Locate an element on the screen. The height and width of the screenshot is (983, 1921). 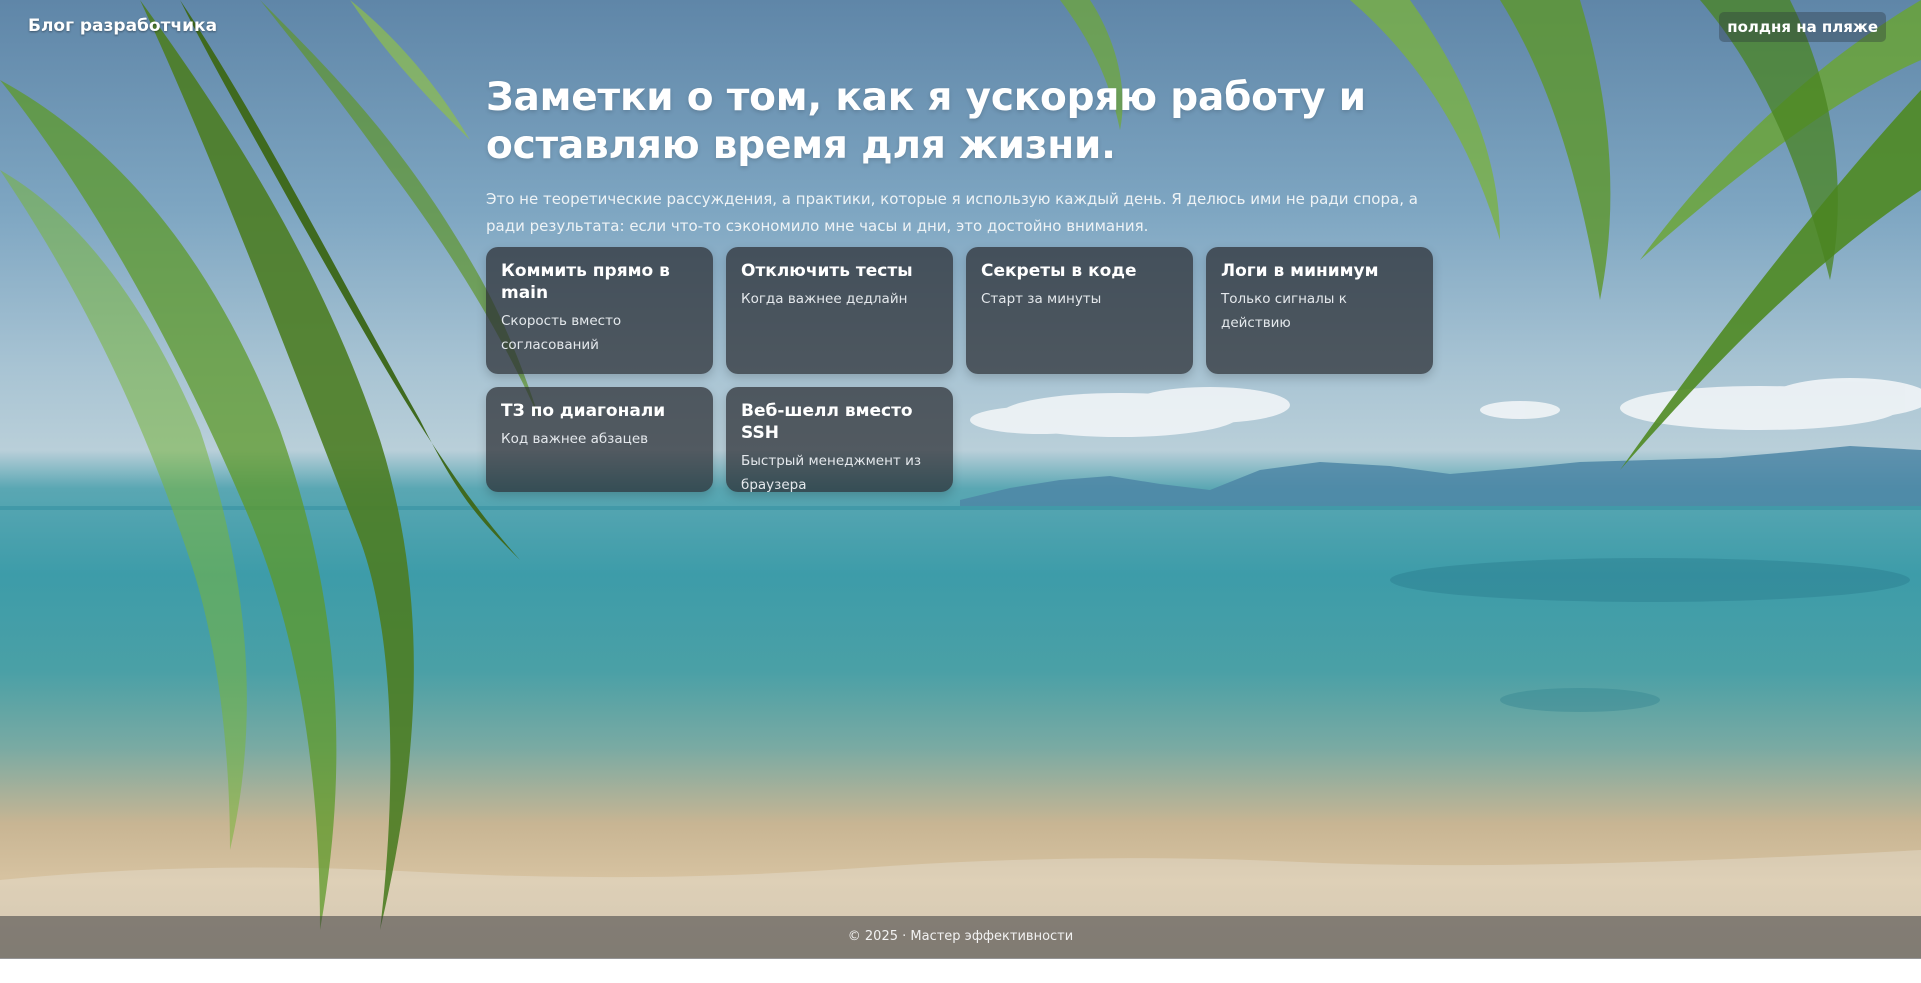
clouds is located at coordinates (1445, 407).